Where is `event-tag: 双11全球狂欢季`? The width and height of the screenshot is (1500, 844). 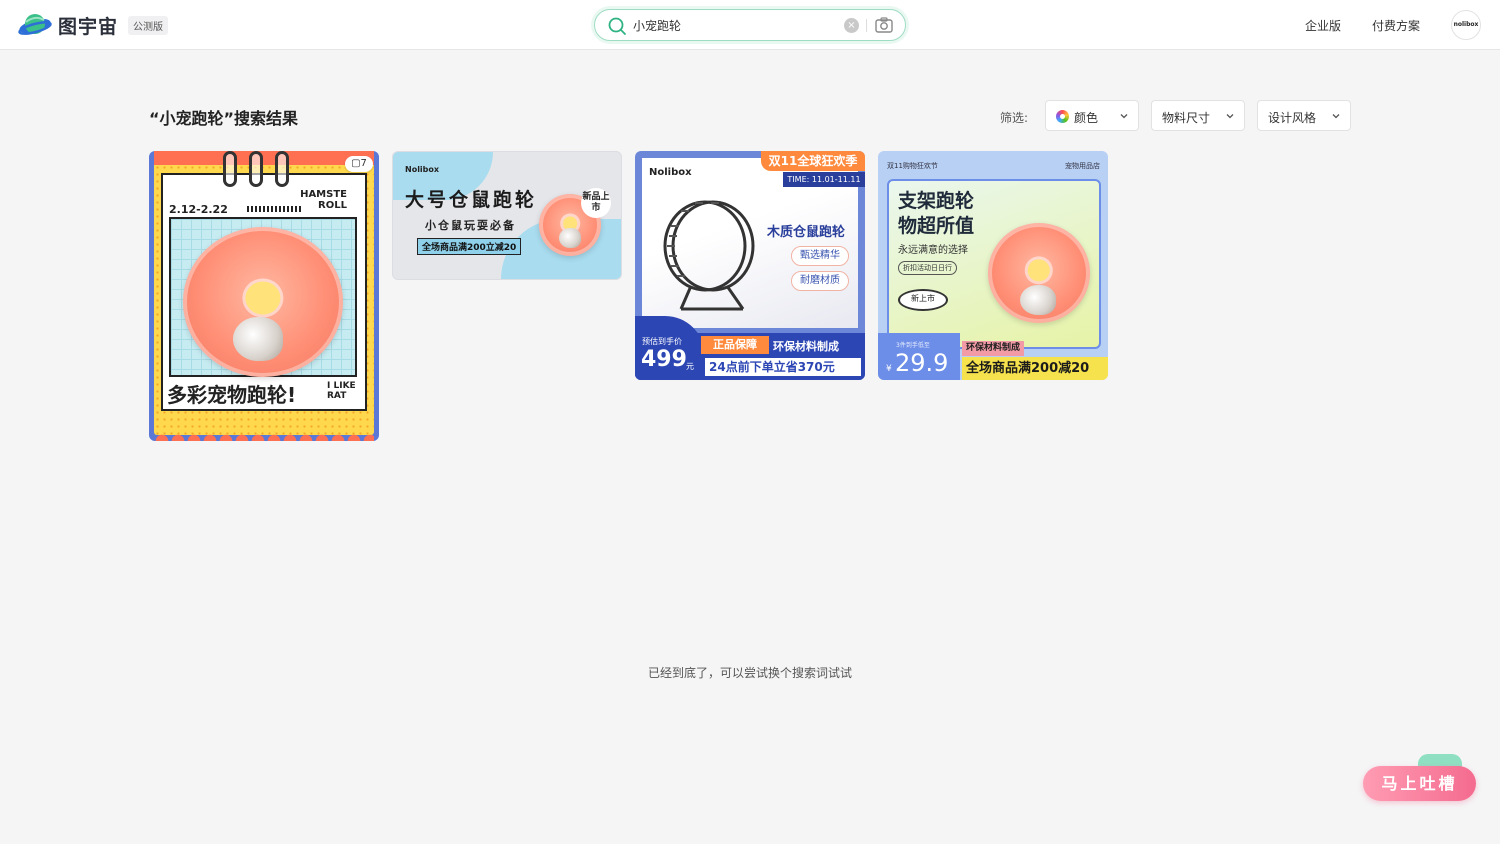 event-tag: 双11全球狂欢季 is located at coordinates (813, 161).